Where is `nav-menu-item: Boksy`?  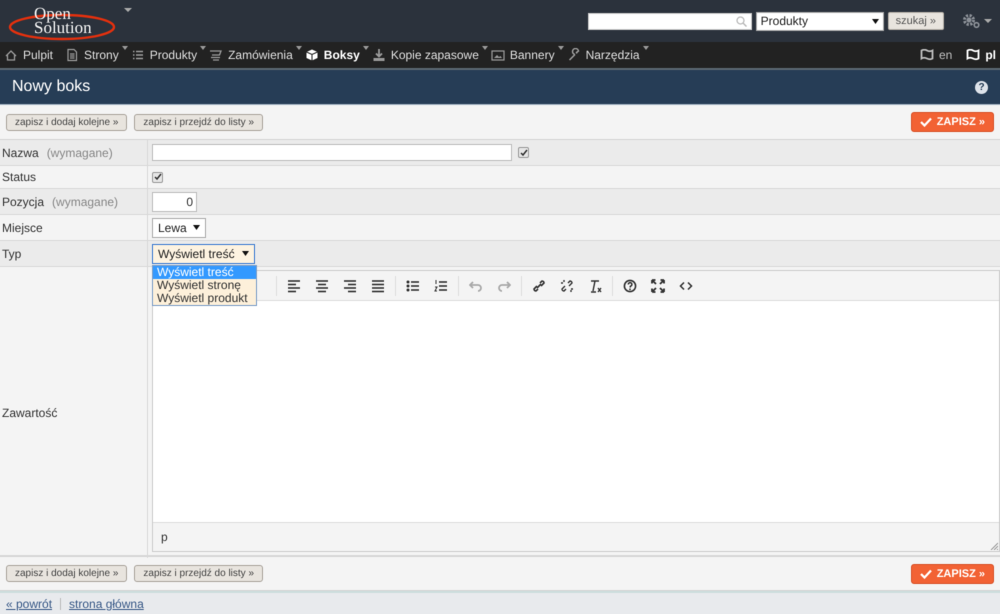 nav-menu-item: Boksy is located at coordinates (336, 55).